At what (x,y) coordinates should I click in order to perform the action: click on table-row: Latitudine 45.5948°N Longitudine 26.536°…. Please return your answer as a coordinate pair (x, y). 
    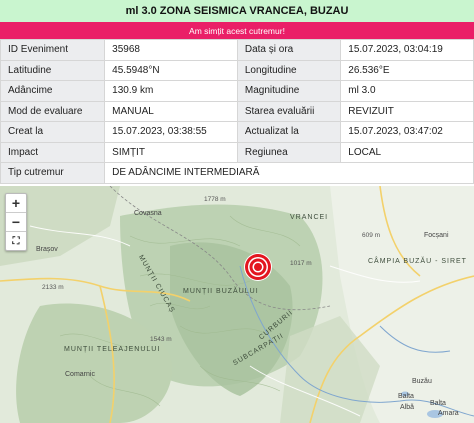
    Looking at the image, I should click on (237, 70).